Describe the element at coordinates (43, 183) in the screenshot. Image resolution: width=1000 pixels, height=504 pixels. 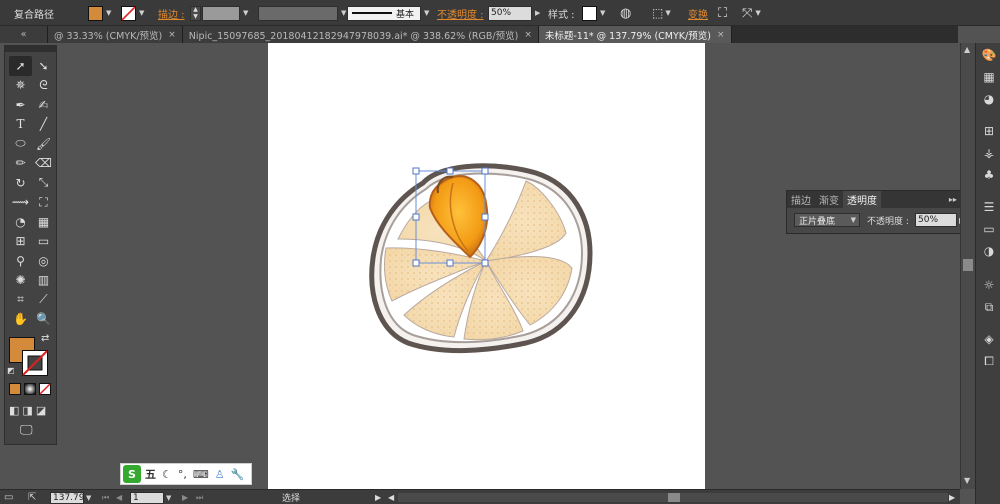
I see `scale-tool-icon: ⤡` at that location.